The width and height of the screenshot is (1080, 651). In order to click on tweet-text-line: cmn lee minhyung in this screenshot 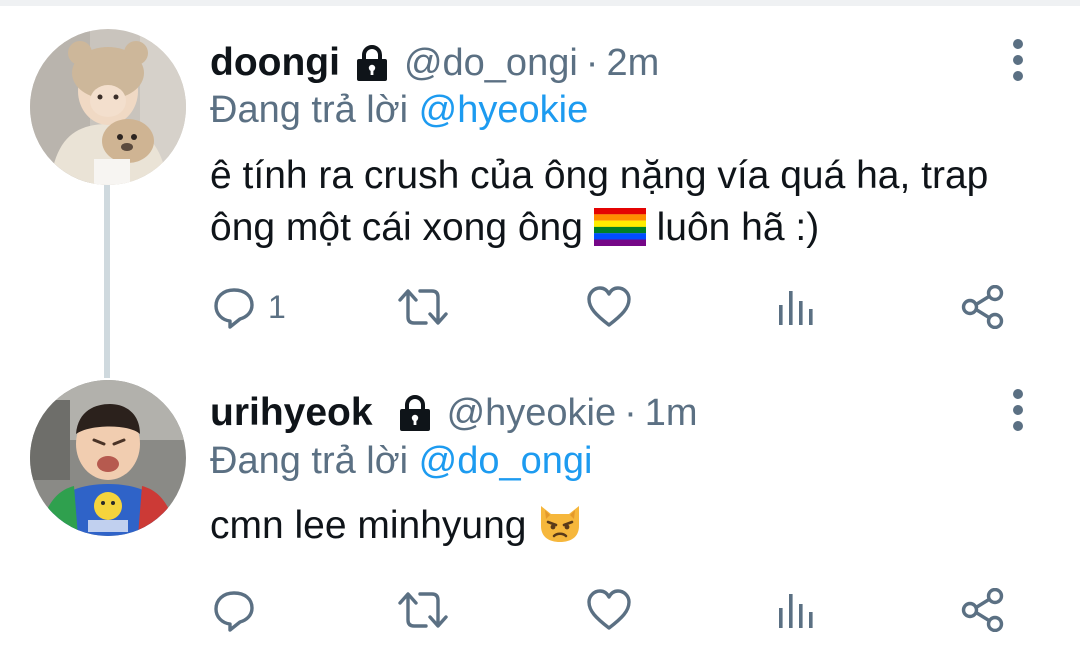, I will do `click(368, 525)`.